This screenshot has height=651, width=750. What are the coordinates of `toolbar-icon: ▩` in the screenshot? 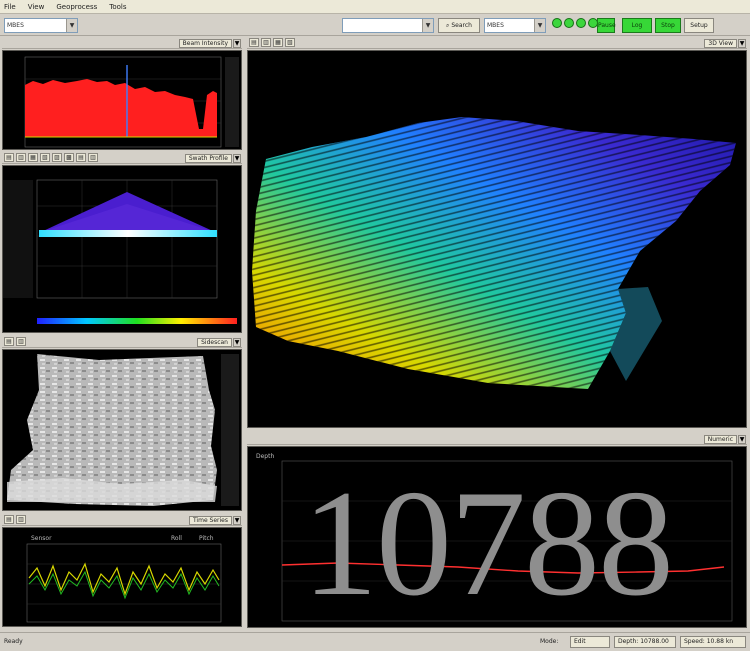 It's located at (69, 157).